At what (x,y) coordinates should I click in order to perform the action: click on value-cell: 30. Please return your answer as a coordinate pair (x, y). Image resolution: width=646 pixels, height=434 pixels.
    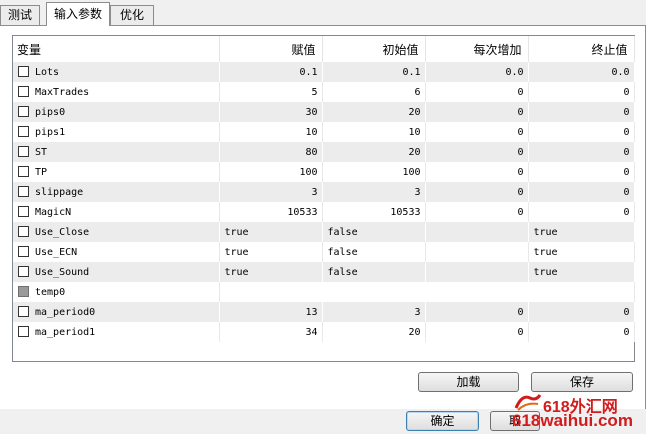
    Looking at the image, I should click on (271, 112).